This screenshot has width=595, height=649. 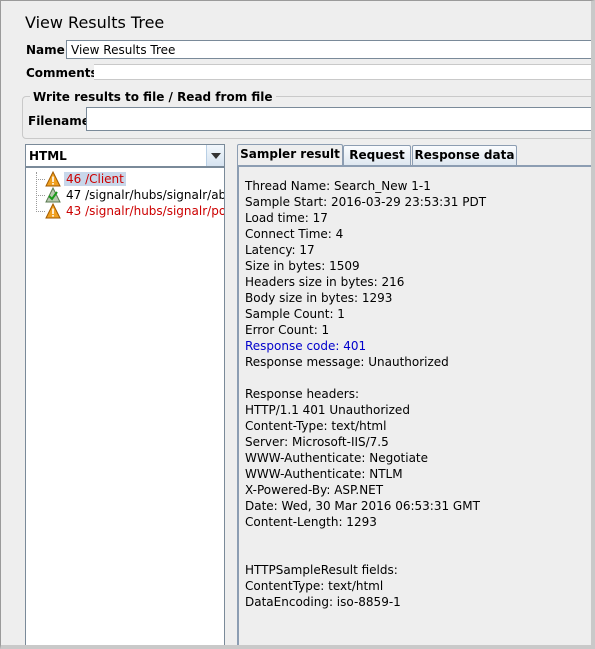 What do you see at coordinates (347, 362) in the screenshot?
I see `result-line: Response message: Unauthorized` at bounding box center [347, 362].